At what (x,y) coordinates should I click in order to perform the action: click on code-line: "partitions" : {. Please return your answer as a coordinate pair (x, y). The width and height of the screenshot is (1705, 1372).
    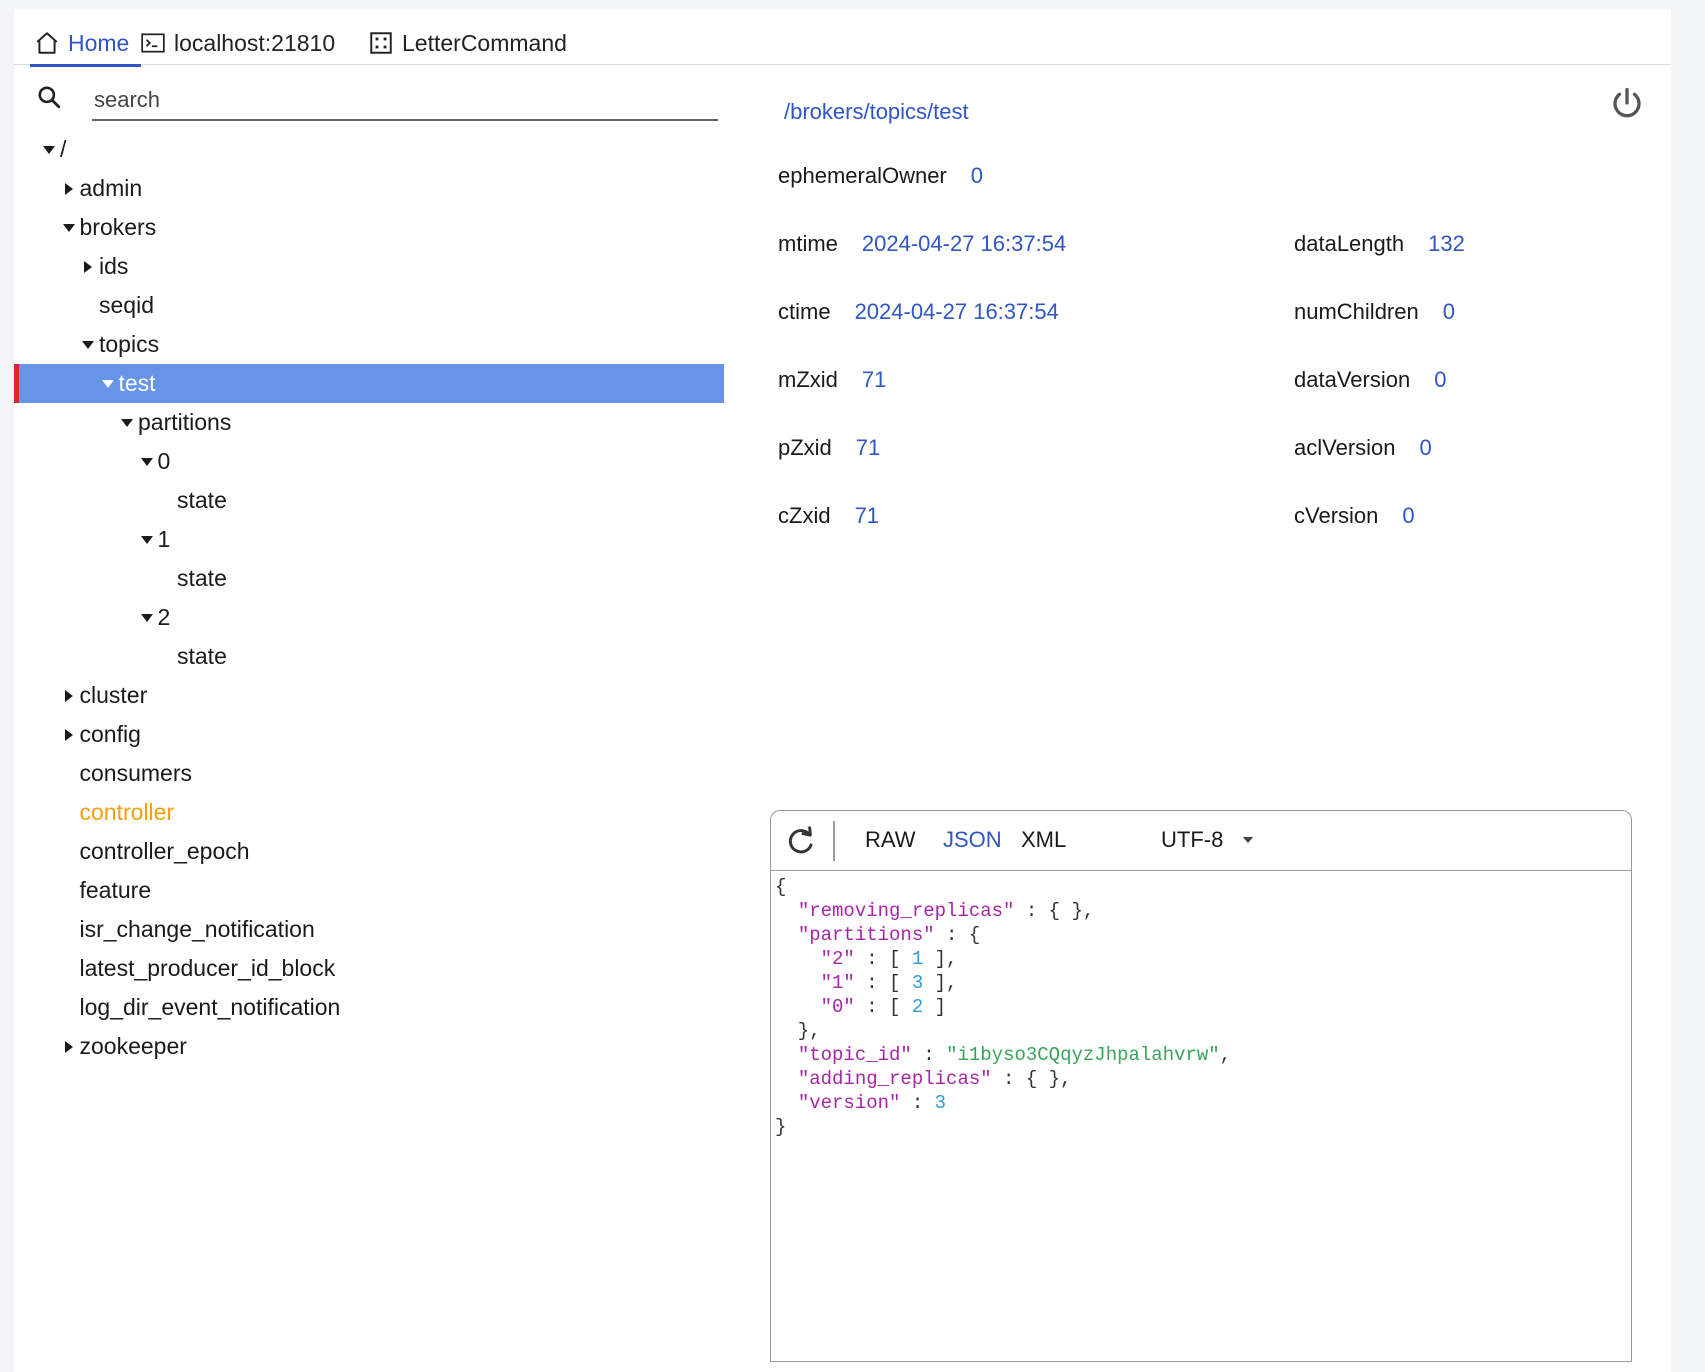
    Looking at the image, I should click on (1003, 935).